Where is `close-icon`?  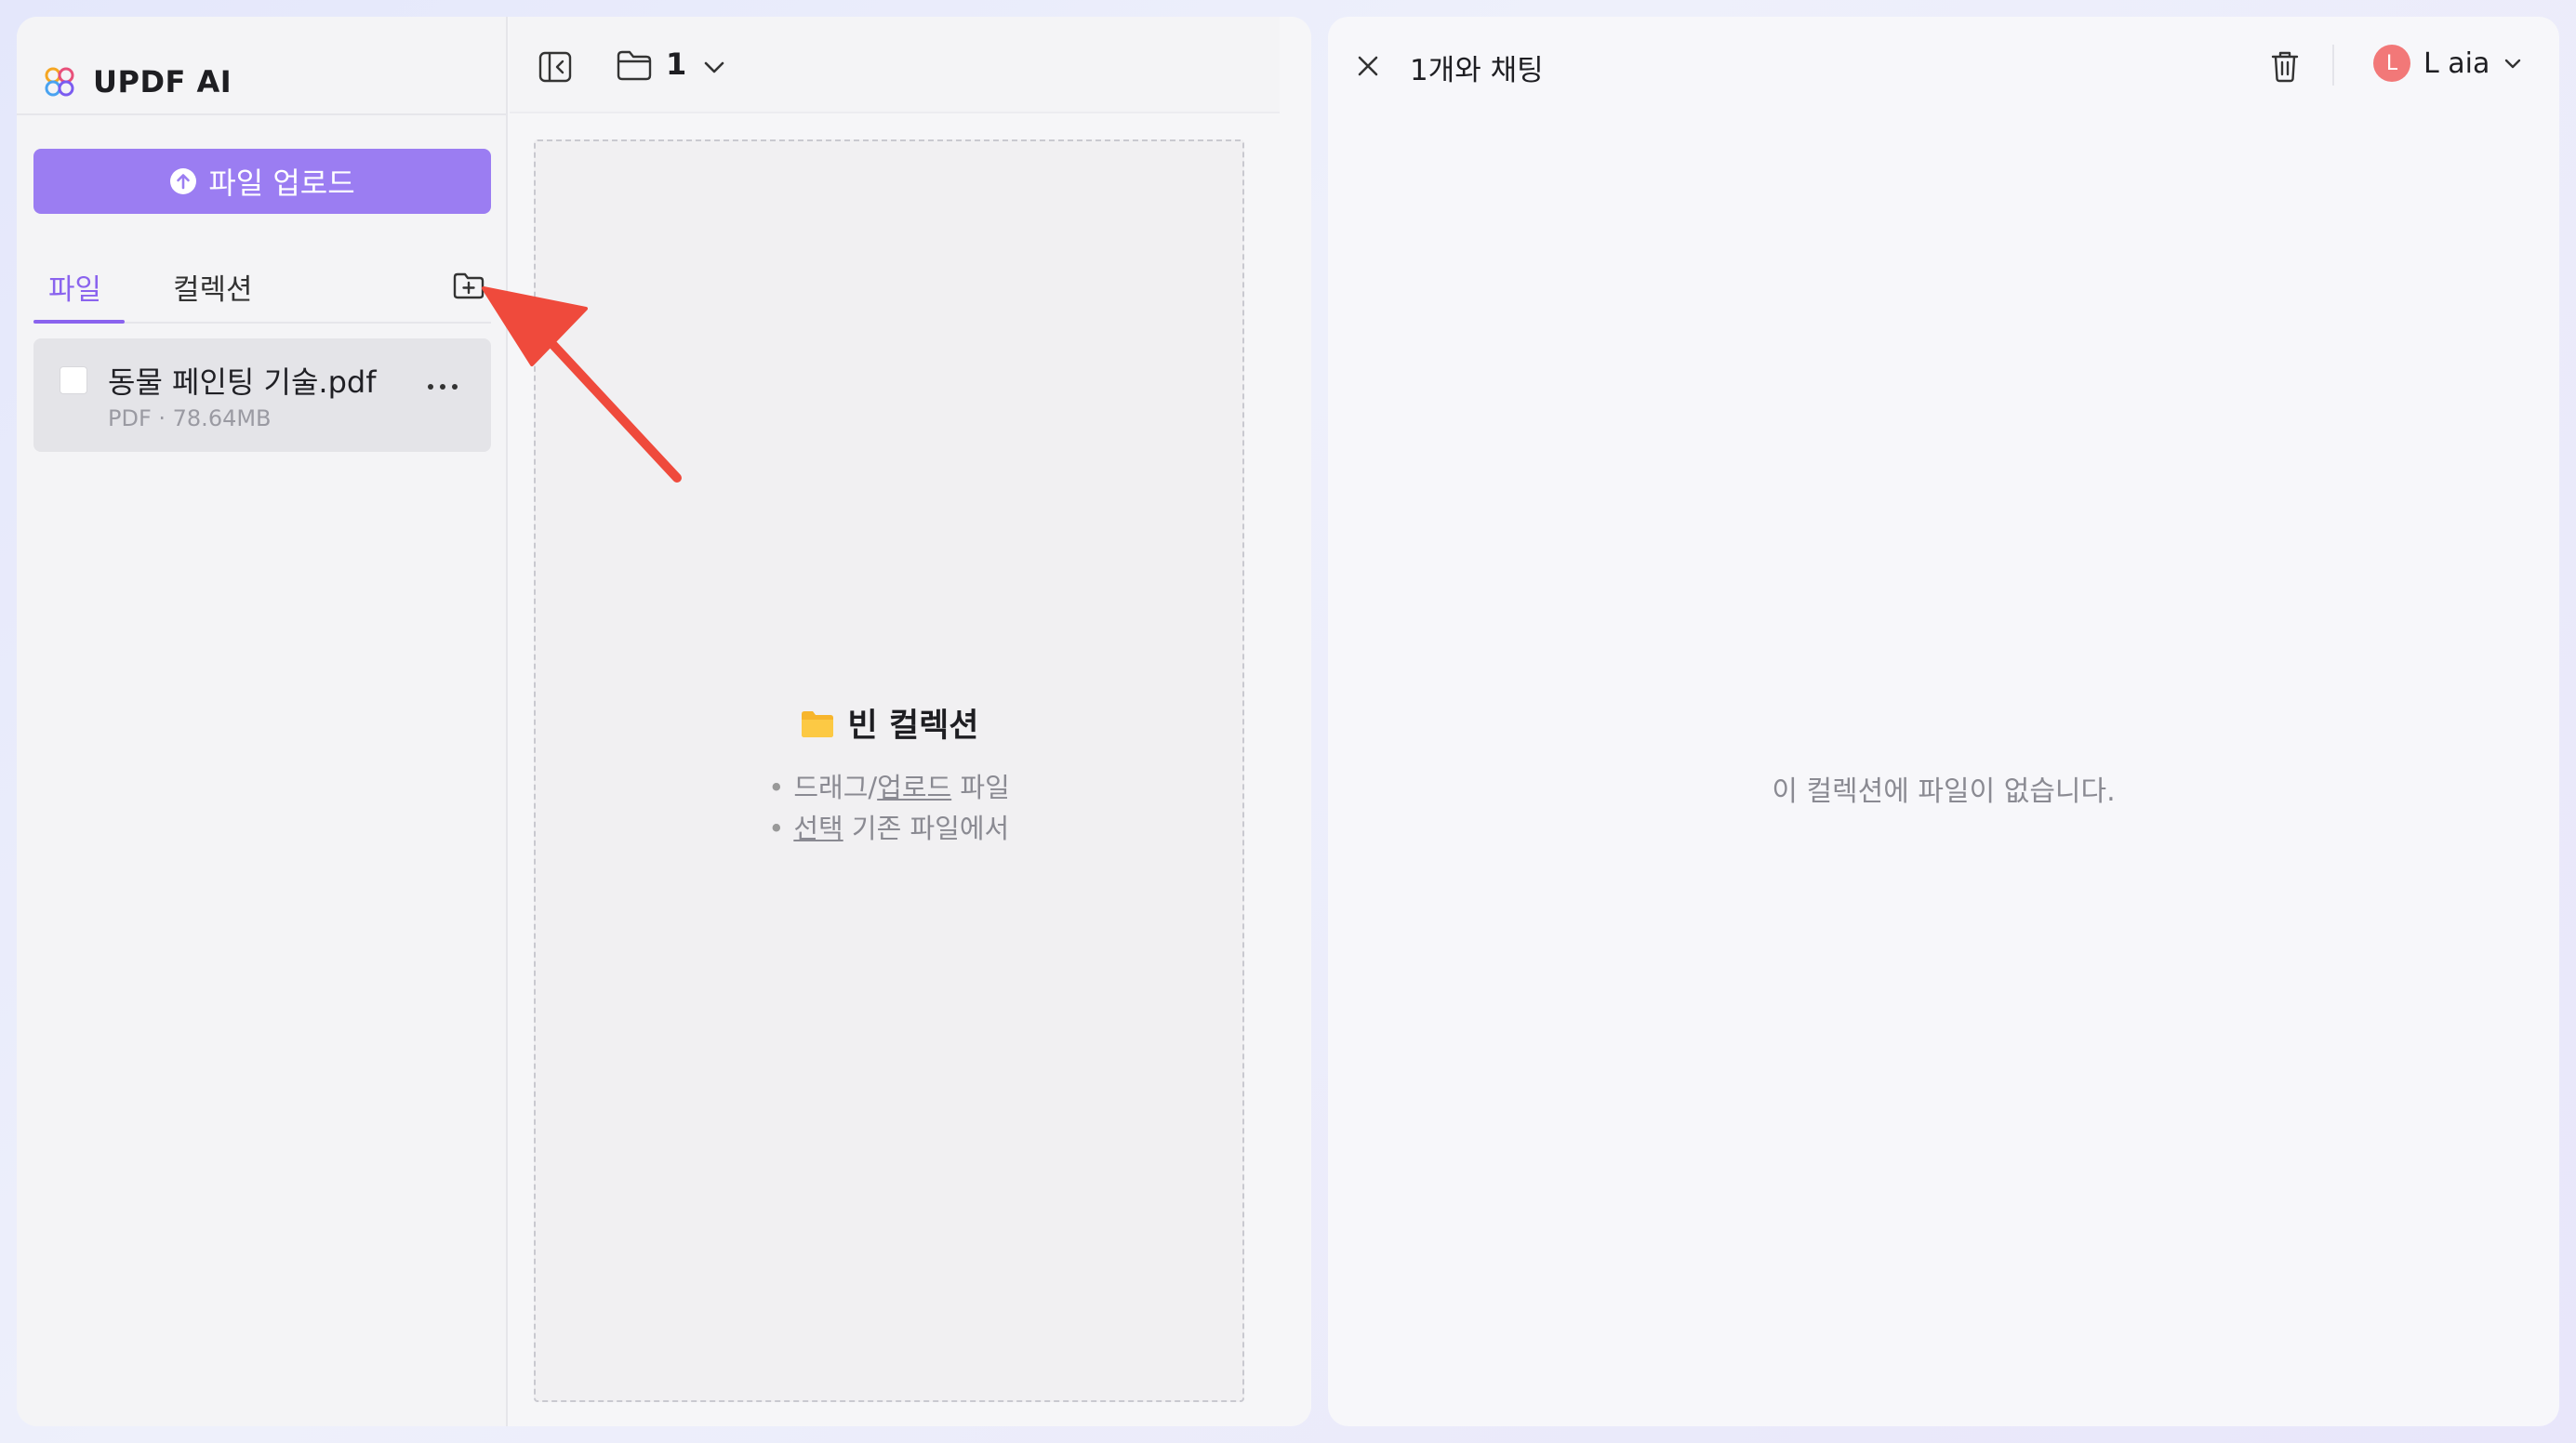 close-icon is located at coordinates (1368, 66).